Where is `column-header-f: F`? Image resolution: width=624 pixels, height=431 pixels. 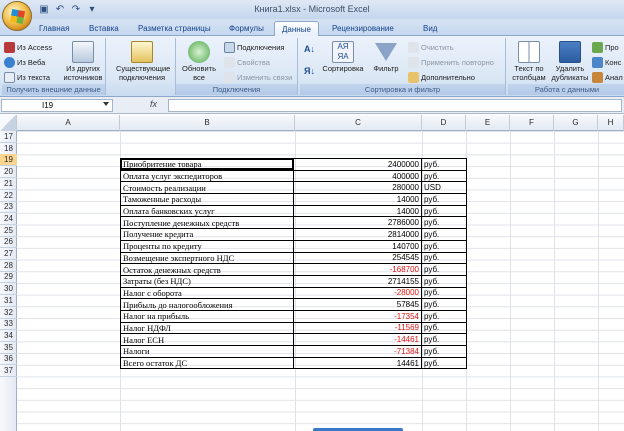 column-header-f: F is located at coordinates (532, 123).